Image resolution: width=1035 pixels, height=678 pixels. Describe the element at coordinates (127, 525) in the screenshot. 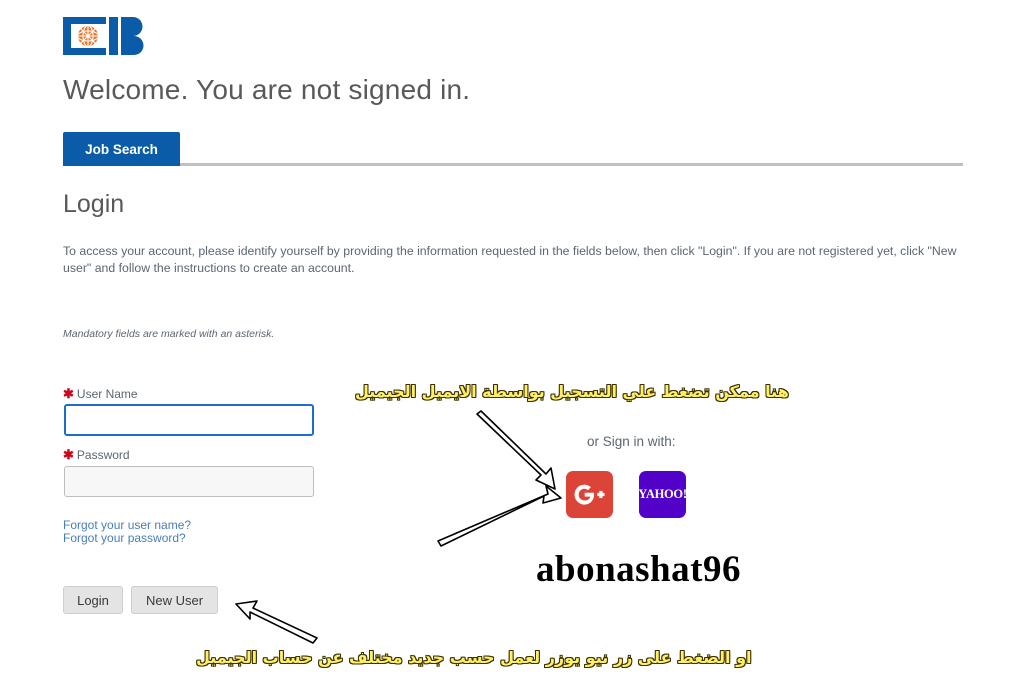

I see `link-forgot-username: Forgot your user name?` at that location.